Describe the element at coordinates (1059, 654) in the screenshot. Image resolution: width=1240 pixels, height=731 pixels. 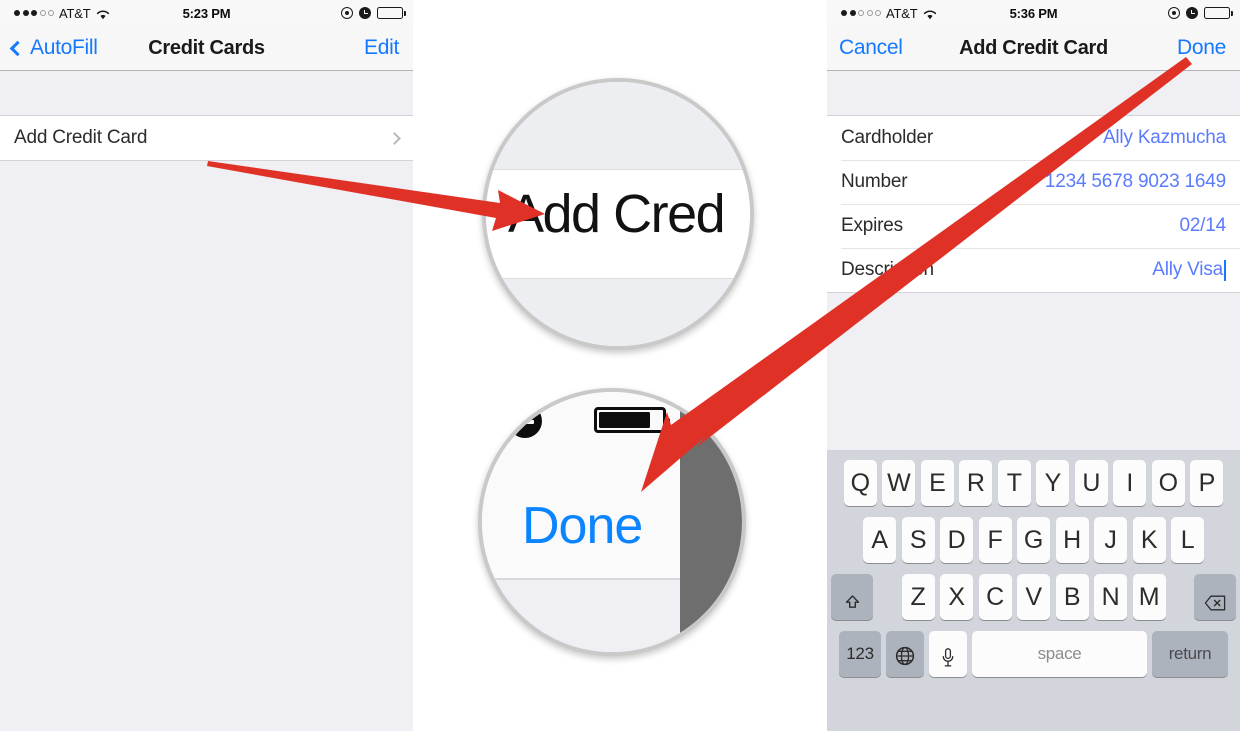
I see `space-key: space` at that location.